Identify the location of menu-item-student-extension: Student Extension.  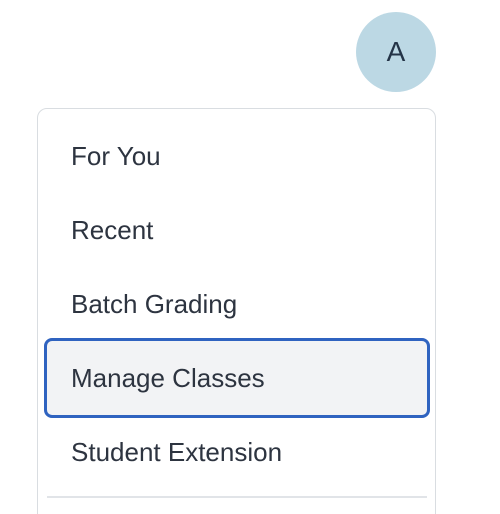
(237, 452).